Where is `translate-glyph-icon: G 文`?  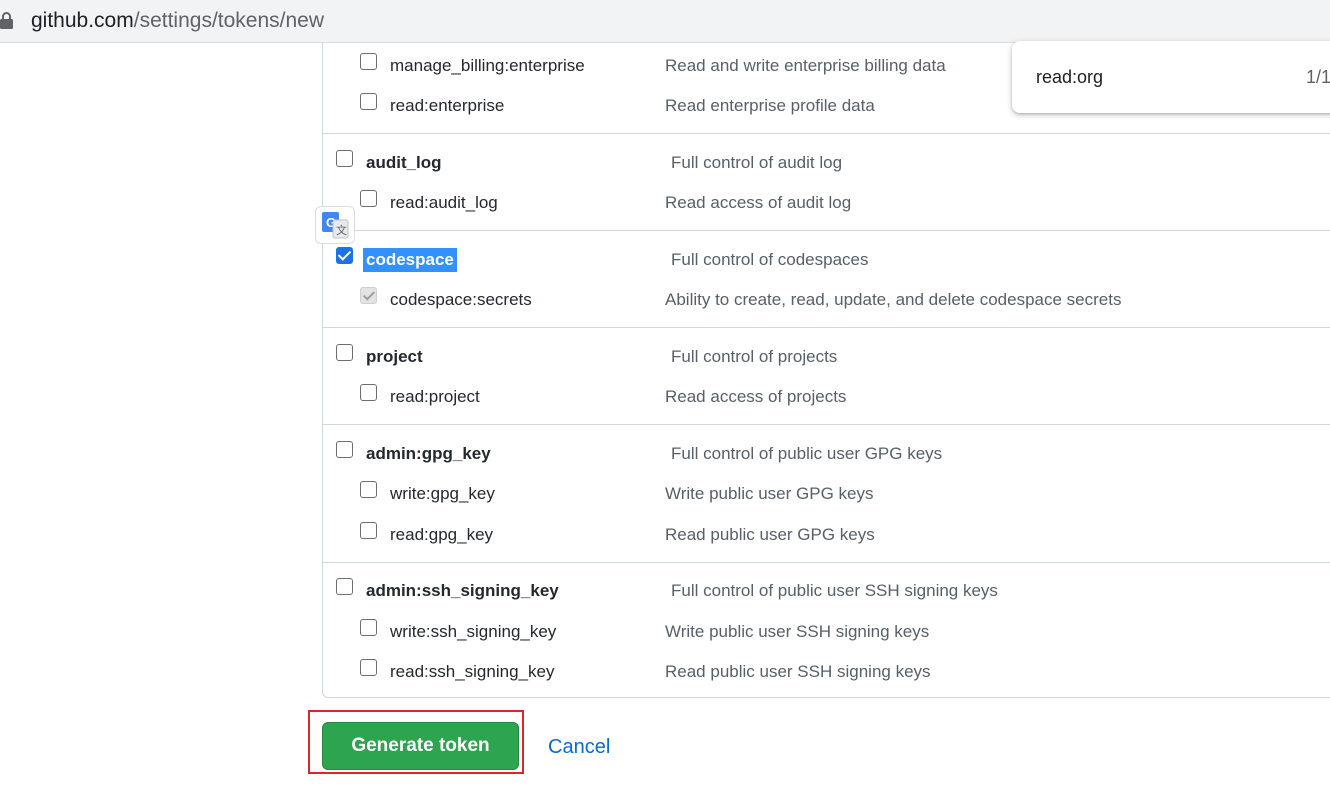
translate-glyph-icon: G 文 is located at coordinates (335, 225).